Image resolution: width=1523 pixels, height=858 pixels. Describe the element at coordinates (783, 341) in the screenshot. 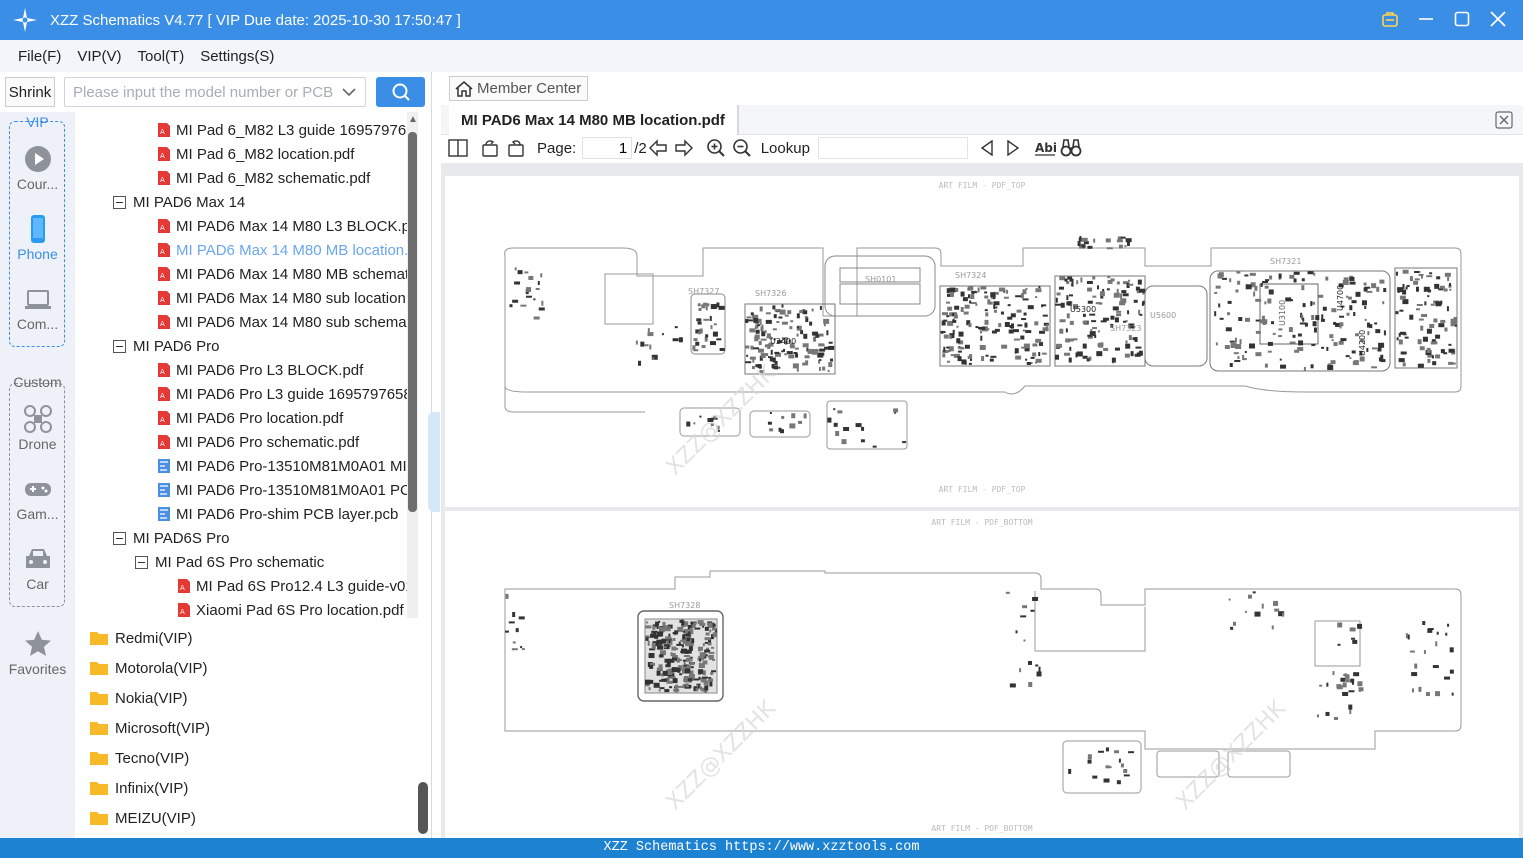

I see `svg-text: U2400` at that location.